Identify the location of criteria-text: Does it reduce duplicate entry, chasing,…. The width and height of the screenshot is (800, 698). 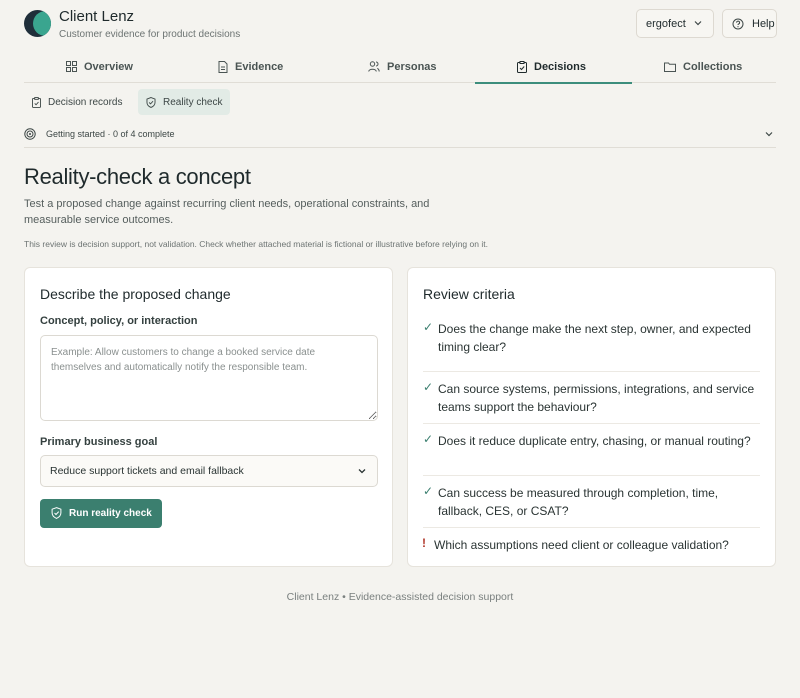
(594, 441).